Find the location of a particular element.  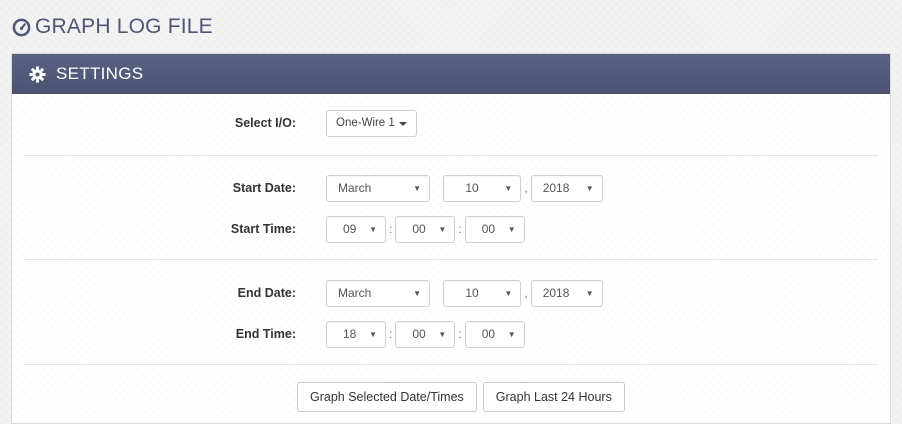

page-header: GRAPH LOG FILE is located at coordinates (112, 27).